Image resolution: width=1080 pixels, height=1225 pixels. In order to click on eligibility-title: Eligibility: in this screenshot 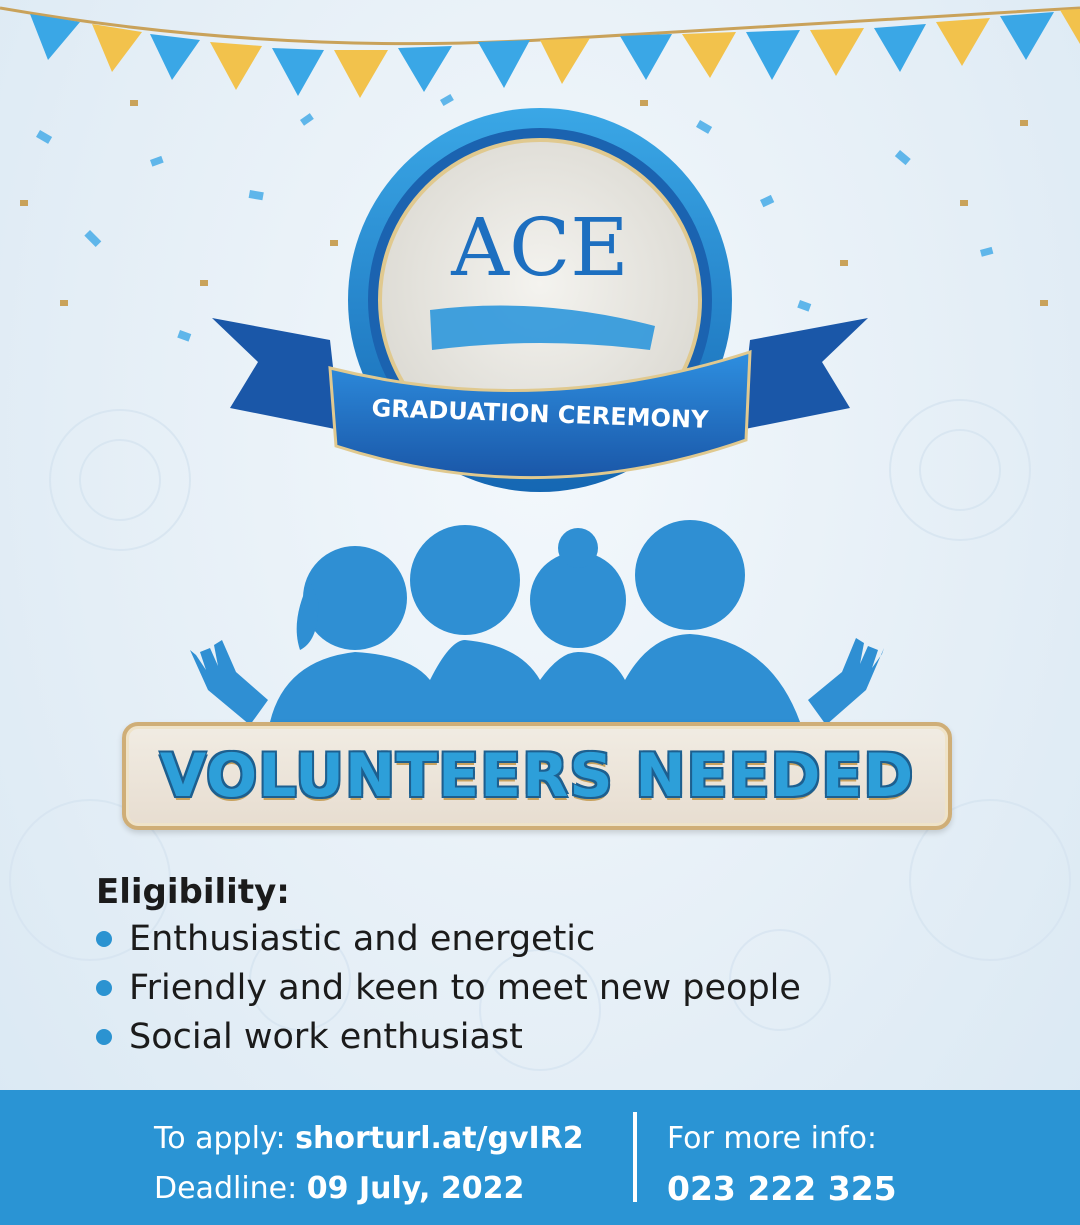, I will do `click(193, 892)`.